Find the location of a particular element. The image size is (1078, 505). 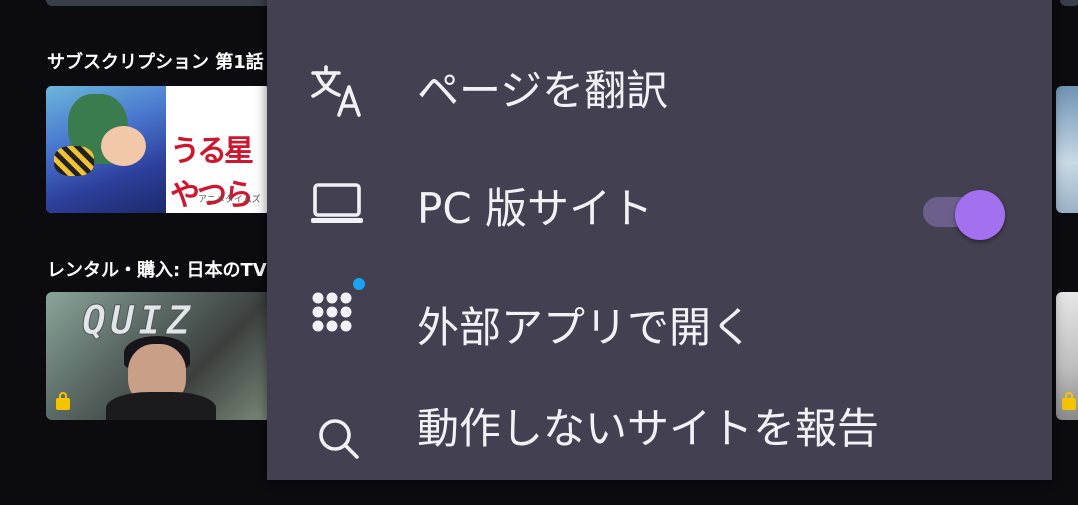

menu-item-label: ページを翻訳 is located at coordinates (543, 90).